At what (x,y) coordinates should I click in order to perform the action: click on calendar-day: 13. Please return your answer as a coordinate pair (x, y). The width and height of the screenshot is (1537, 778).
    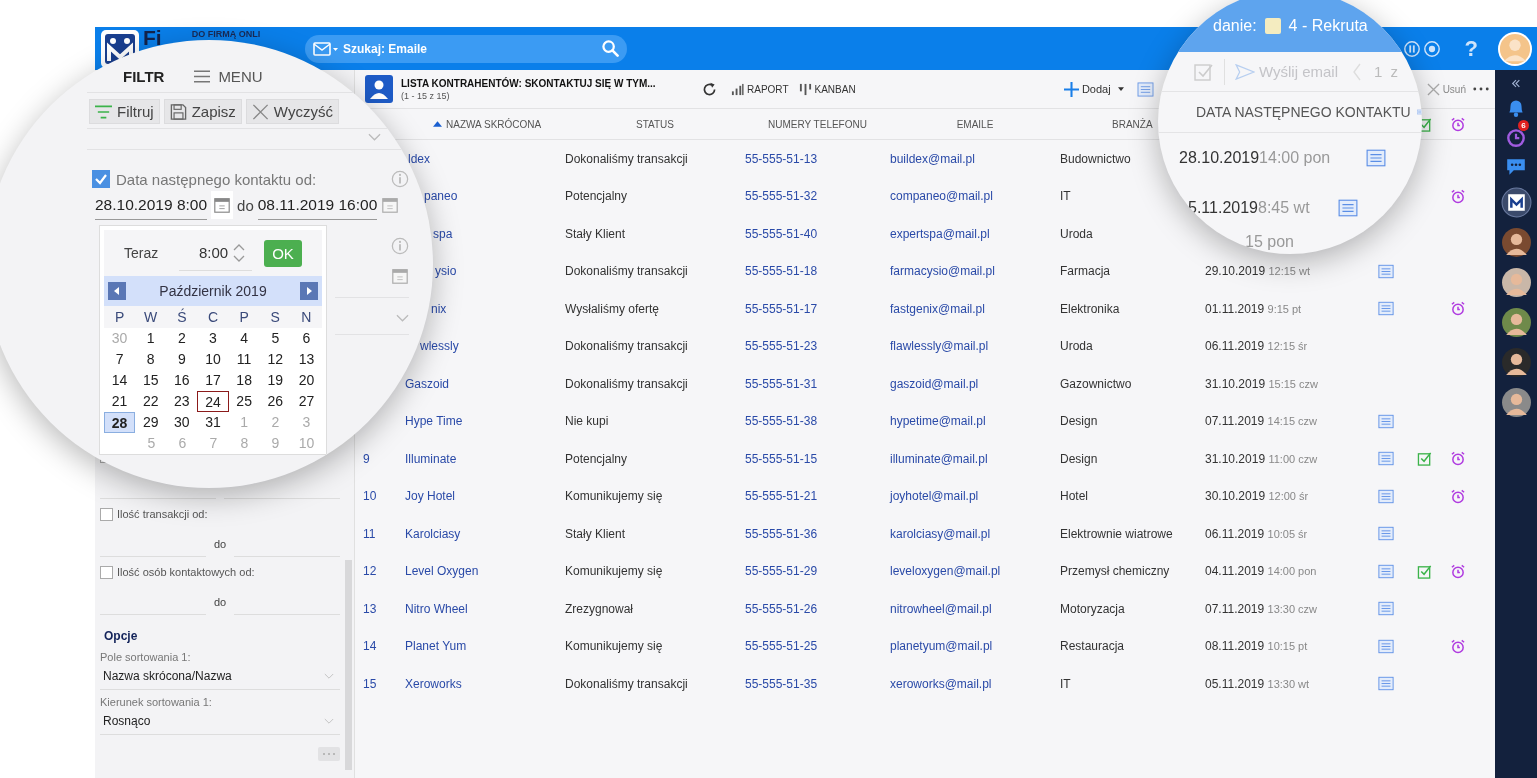
    Looking at the image, I should click on (306, 359).